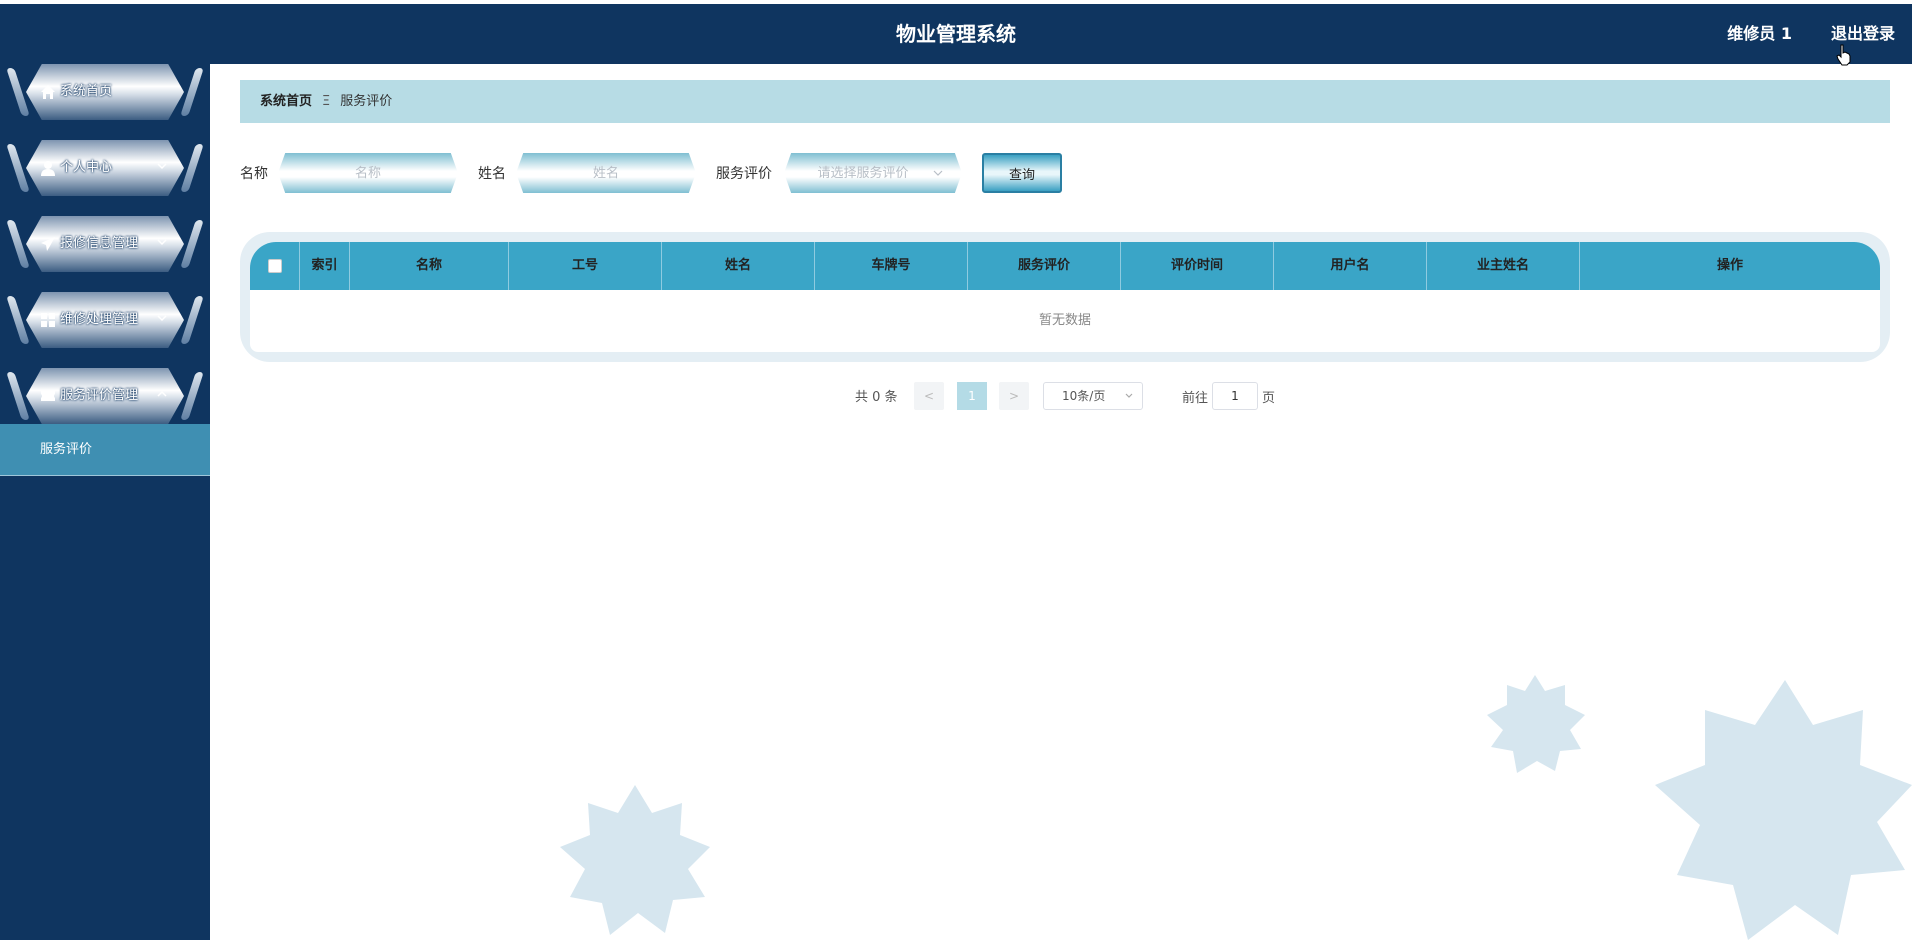  What do you see at coordinates (738, 266) in the screenshot?
I see `column-header: 姓名` at bounding box center [738, 266].